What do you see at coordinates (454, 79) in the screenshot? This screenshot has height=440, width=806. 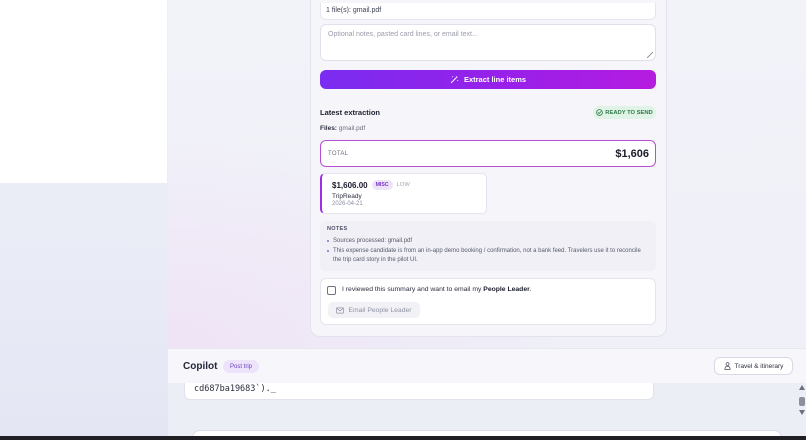 I see `magic-wand-icon` at bounding box center [454, 79].